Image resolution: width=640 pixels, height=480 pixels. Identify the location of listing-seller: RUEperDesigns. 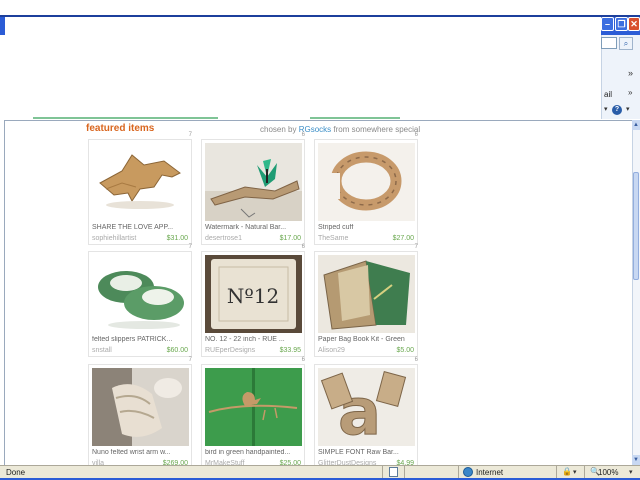
(230, 350).